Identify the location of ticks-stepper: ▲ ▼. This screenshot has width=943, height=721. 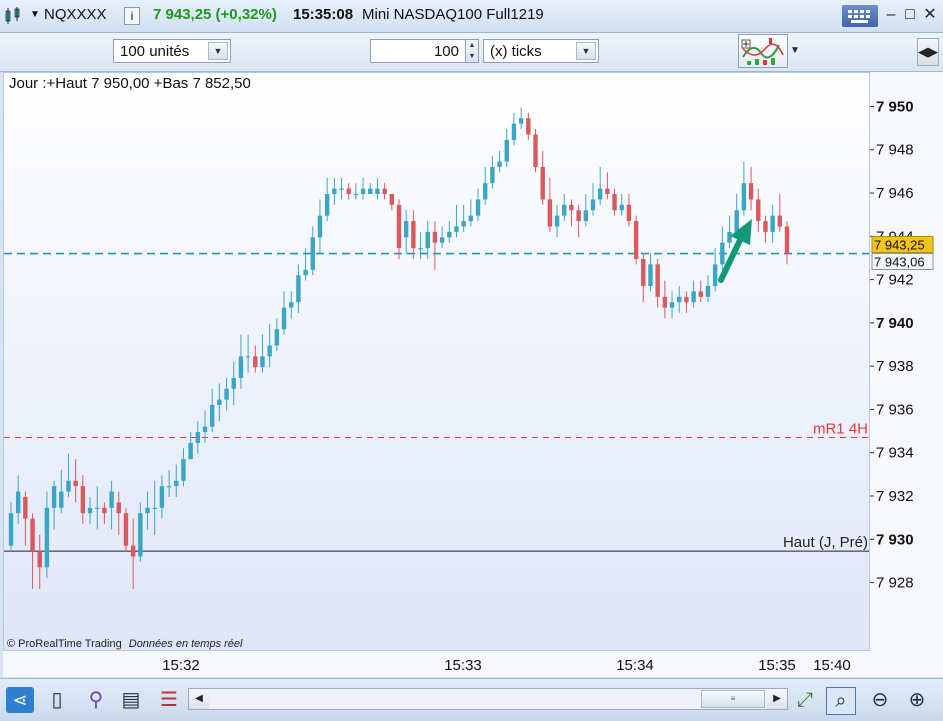
(472, 51).